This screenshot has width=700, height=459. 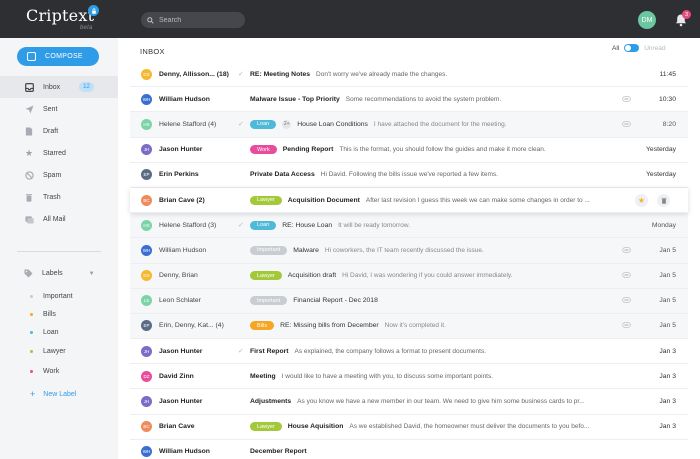 What do you see at coordinates (52, 273) in the screenshot?
I see `labels-title: Labels` at bounding box center [52, 273].